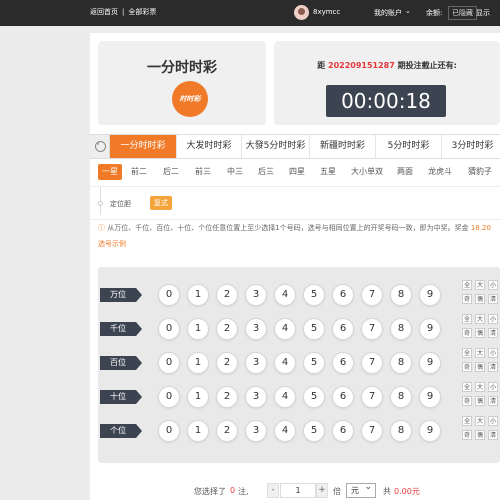 The width and height of the screenshot is (500, 500). What do you see at coordinates (298, 490) in the screenshot?
I see `multiple-input: 1` at bounding box center [298, 490].